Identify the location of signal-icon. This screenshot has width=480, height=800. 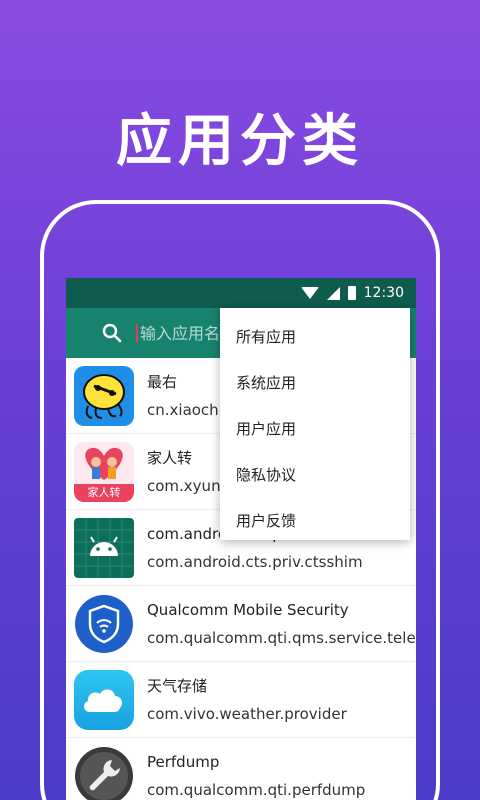
(333, 293).